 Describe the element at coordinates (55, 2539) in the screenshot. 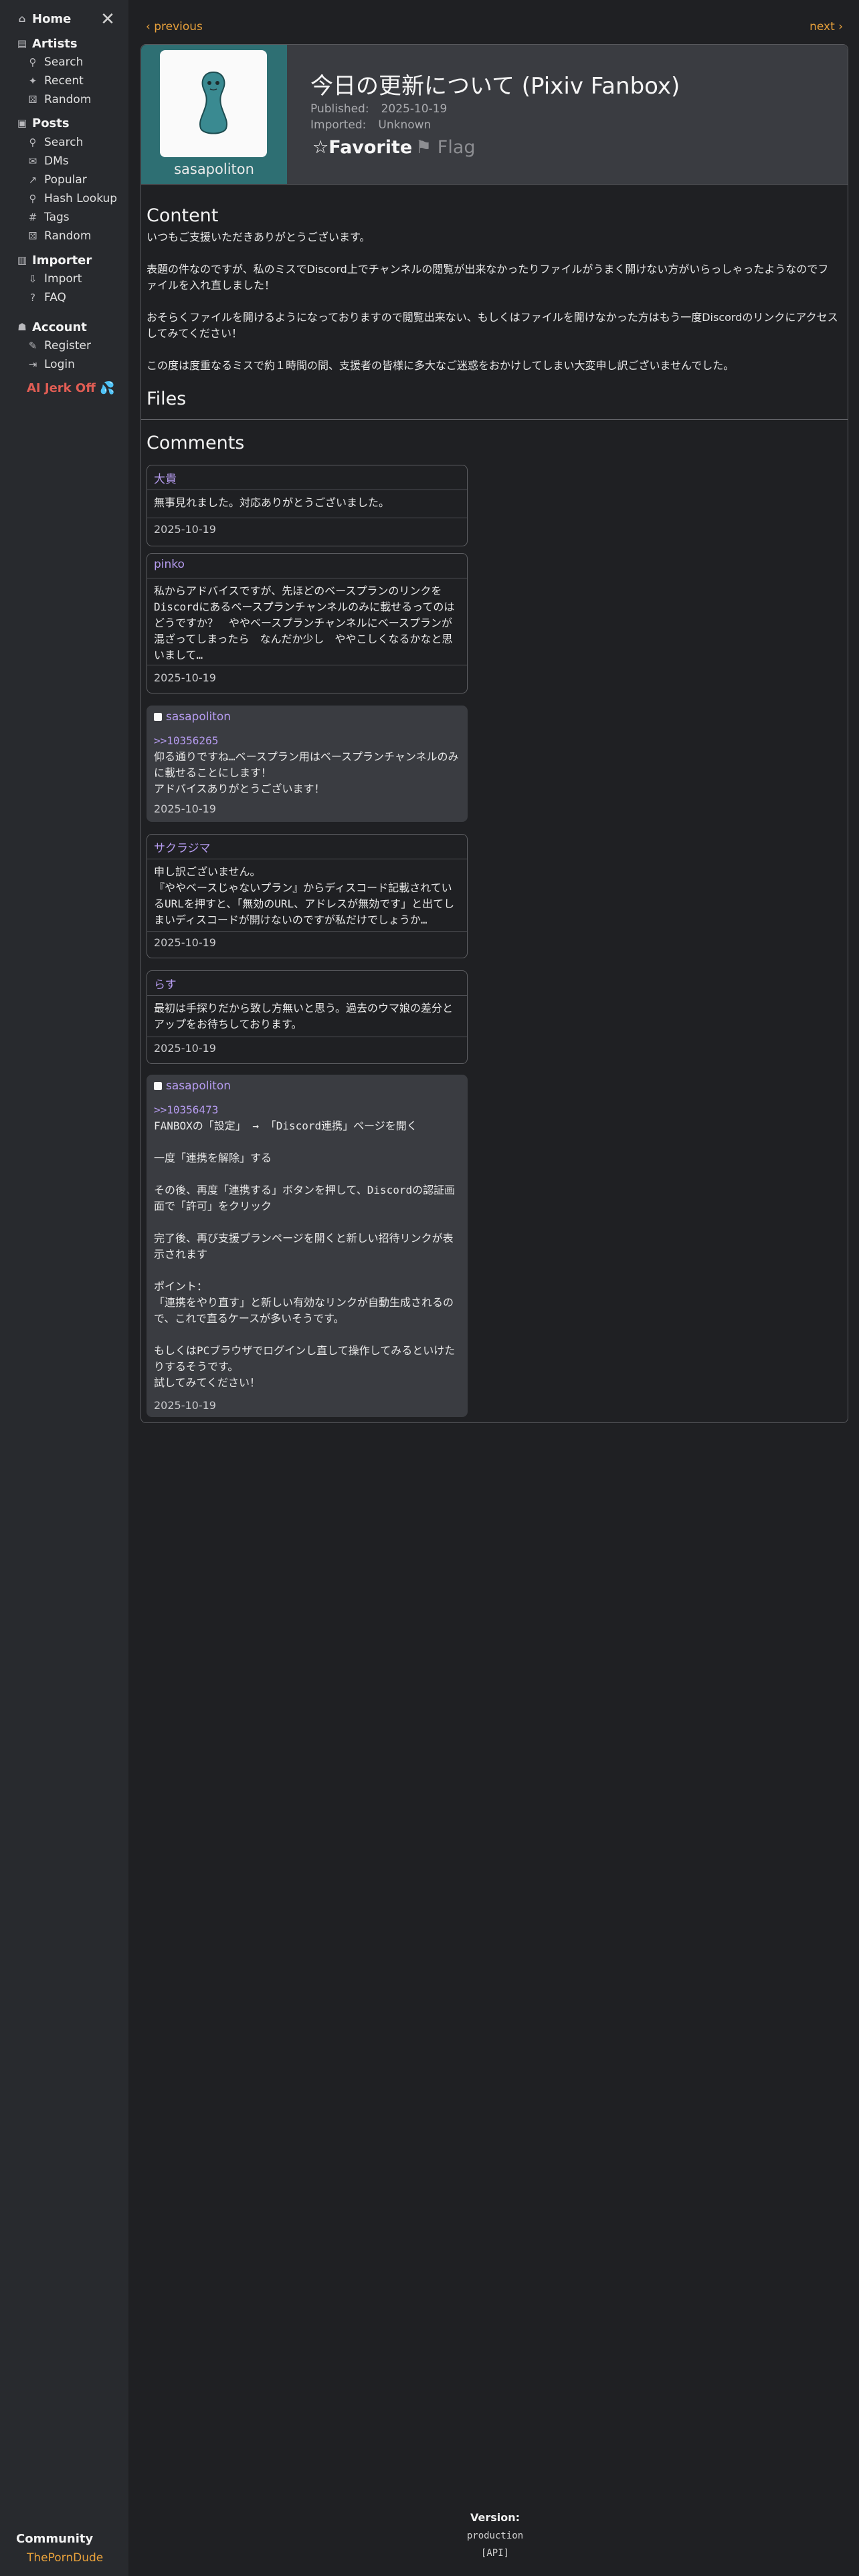

I see `community-heading: Community` at that location.